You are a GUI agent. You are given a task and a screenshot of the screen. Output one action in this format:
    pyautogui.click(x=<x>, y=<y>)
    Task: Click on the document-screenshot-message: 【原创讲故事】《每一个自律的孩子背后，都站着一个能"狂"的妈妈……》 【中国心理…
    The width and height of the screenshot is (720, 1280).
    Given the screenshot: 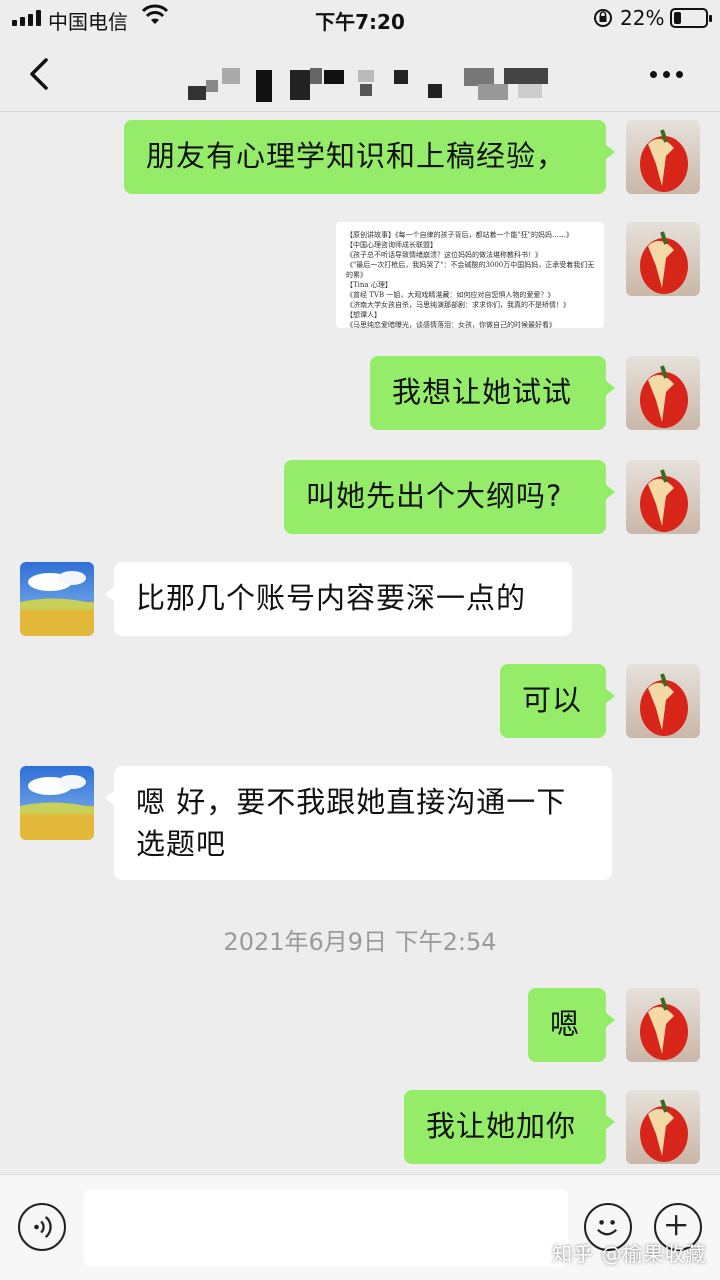 What is the action you would take?
    pyautogui.click(x=470, y=275)
    